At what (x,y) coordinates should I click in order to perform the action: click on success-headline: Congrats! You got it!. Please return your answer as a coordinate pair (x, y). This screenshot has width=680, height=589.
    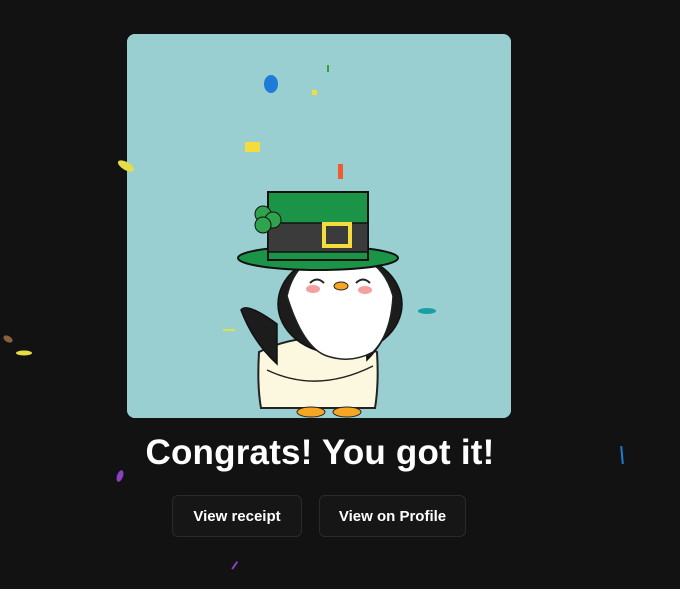
    Looking at the image, I should click on (320, 452).